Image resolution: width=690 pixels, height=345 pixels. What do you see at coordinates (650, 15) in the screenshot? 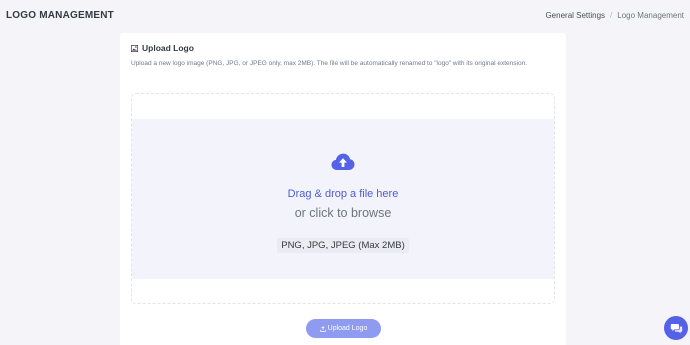
I see `breadcrumb-item-current: Logo Management` at bounding box center [650, 15].